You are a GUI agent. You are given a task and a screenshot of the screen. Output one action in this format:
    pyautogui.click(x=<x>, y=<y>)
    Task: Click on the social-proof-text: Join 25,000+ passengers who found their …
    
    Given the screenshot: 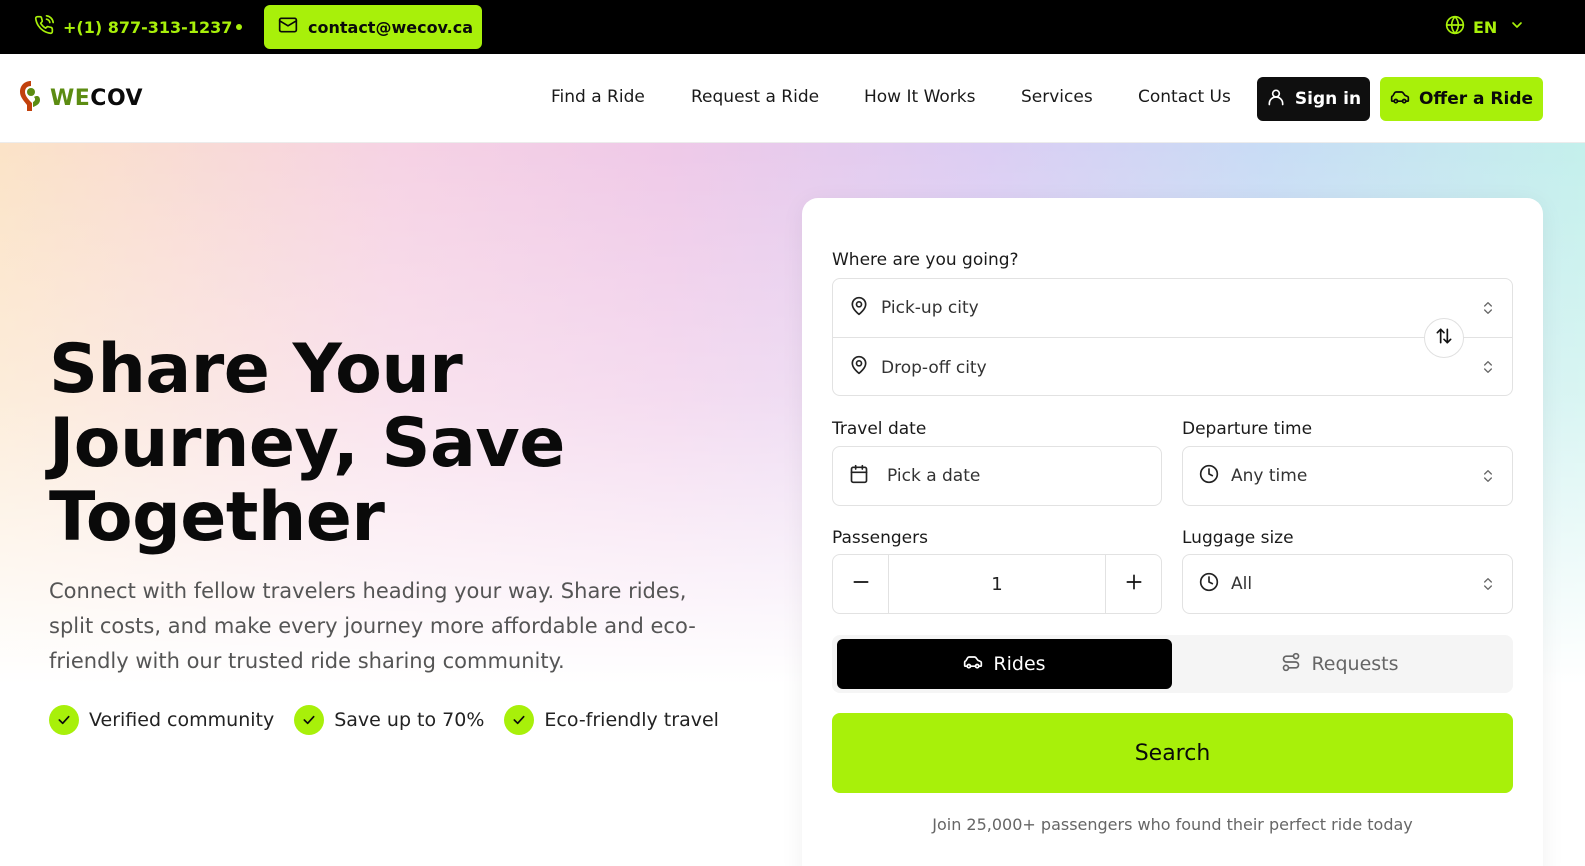 What is the action you would take?
    pyautogui.click(x=1172, y=824)
    